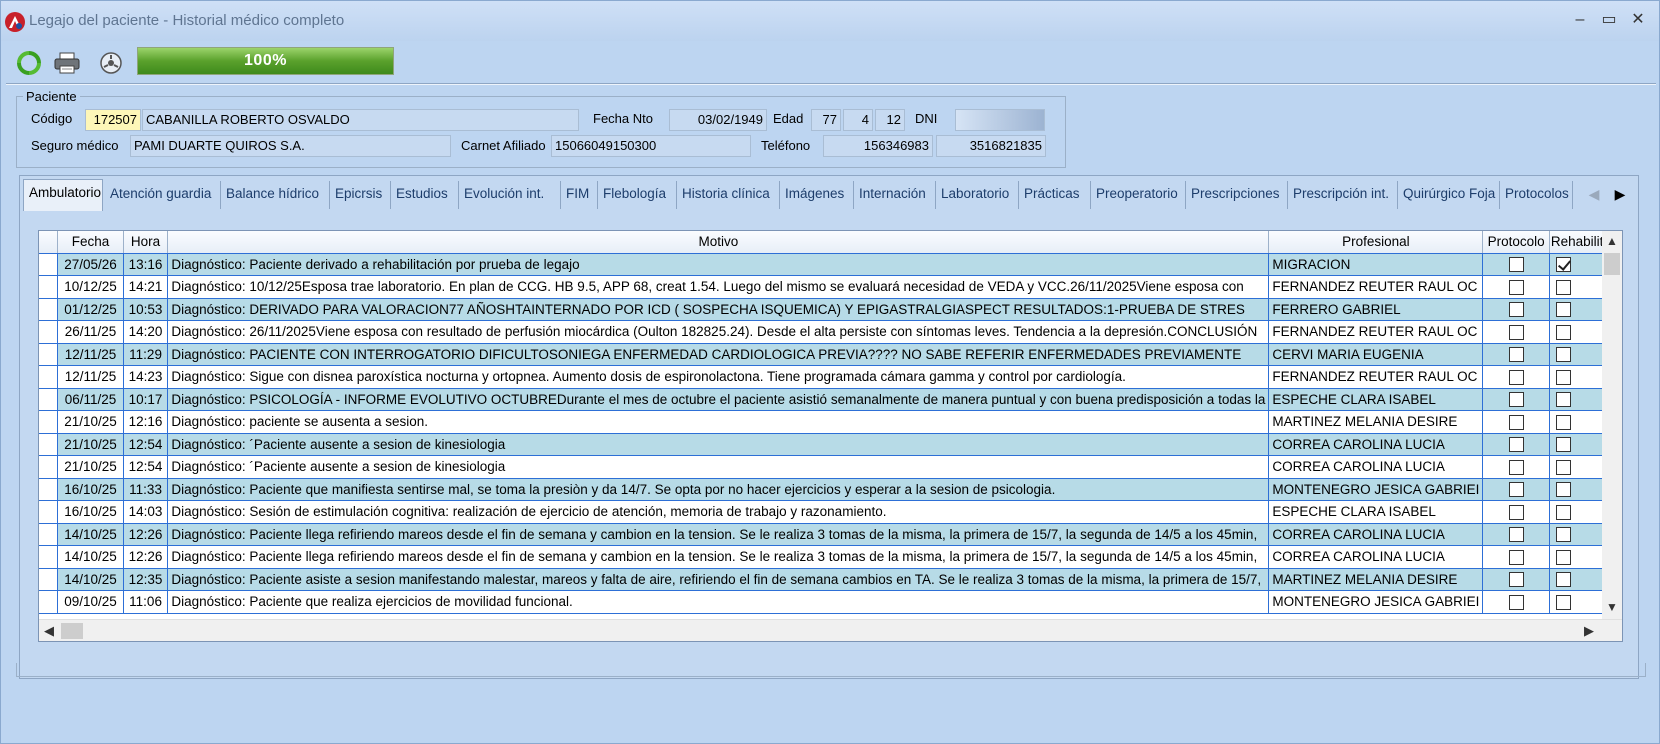 This screenshot has width=1660, height=744. I want to click on tab-laboratorio: Laboratorio, so click(977, 195).